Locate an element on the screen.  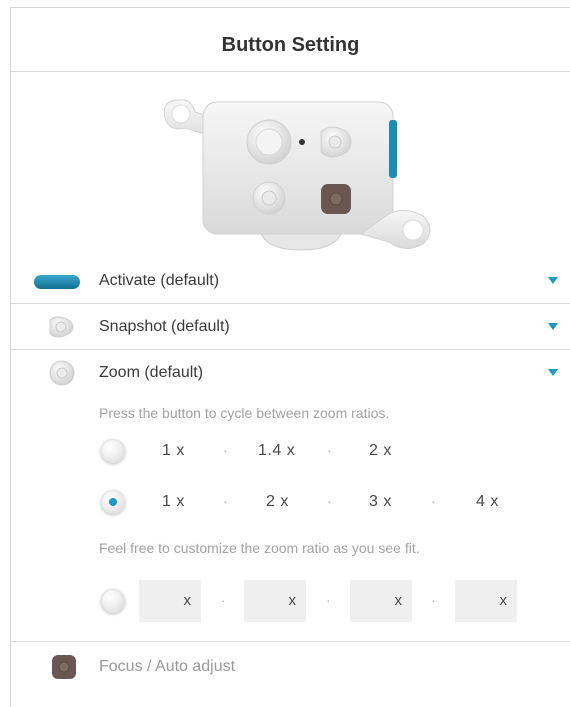
zoom-button-icon is located at coordinates (62, 373).